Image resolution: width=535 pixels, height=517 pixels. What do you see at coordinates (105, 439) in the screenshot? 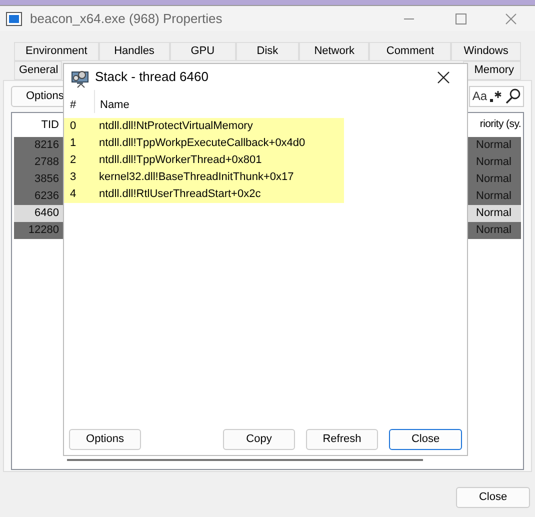
I see `options-button: Options` at bounding box center [105, 439].